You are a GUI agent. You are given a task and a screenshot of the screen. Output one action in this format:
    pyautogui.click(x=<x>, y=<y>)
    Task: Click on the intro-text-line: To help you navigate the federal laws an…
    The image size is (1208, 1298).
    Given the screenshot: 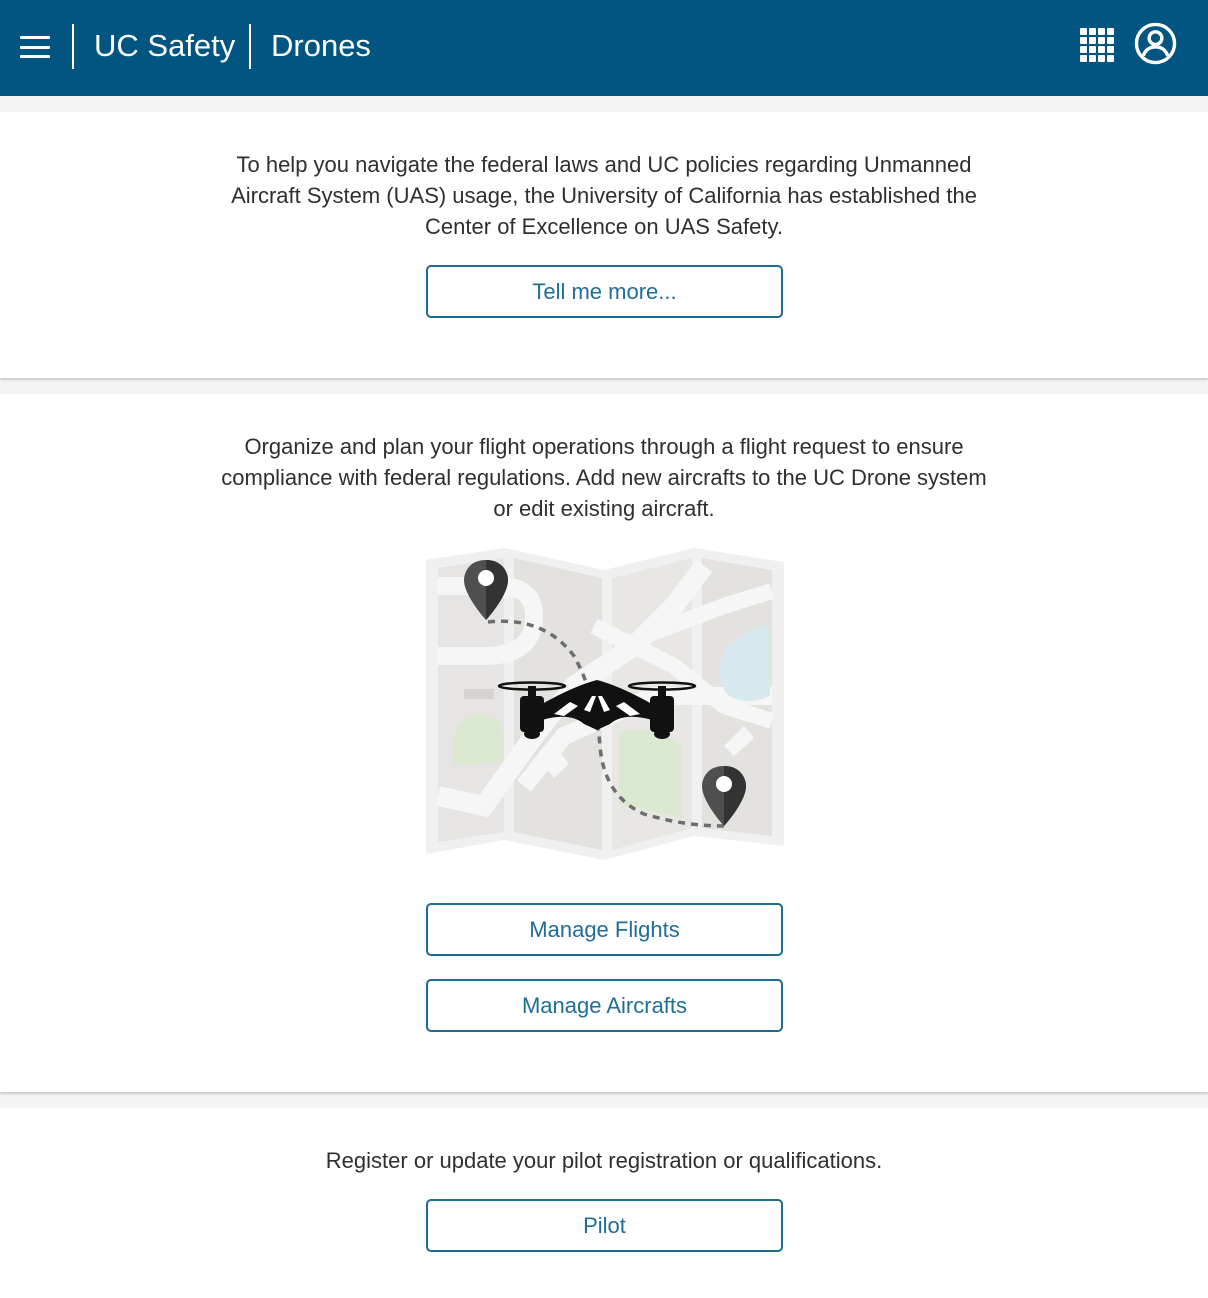 What is the action you would take?
    pyautogui.click(x=604, y=164)
    